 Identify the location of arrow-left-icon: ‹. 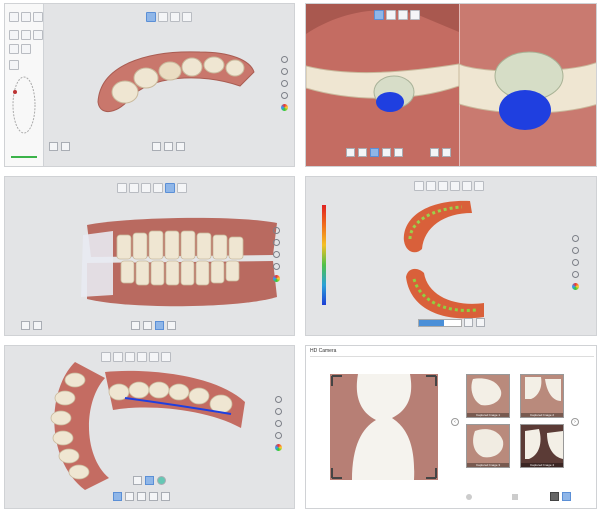
(455, 422).